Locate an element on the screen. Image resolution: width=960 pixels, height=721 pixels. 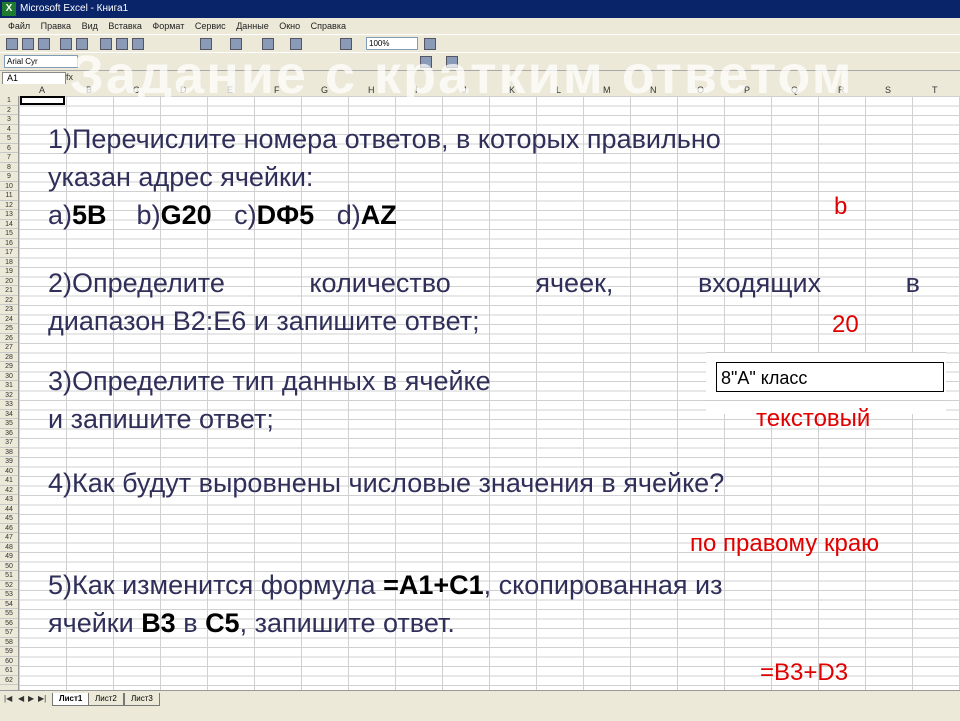
row-header: 57 is located at coordinates (9, 633).